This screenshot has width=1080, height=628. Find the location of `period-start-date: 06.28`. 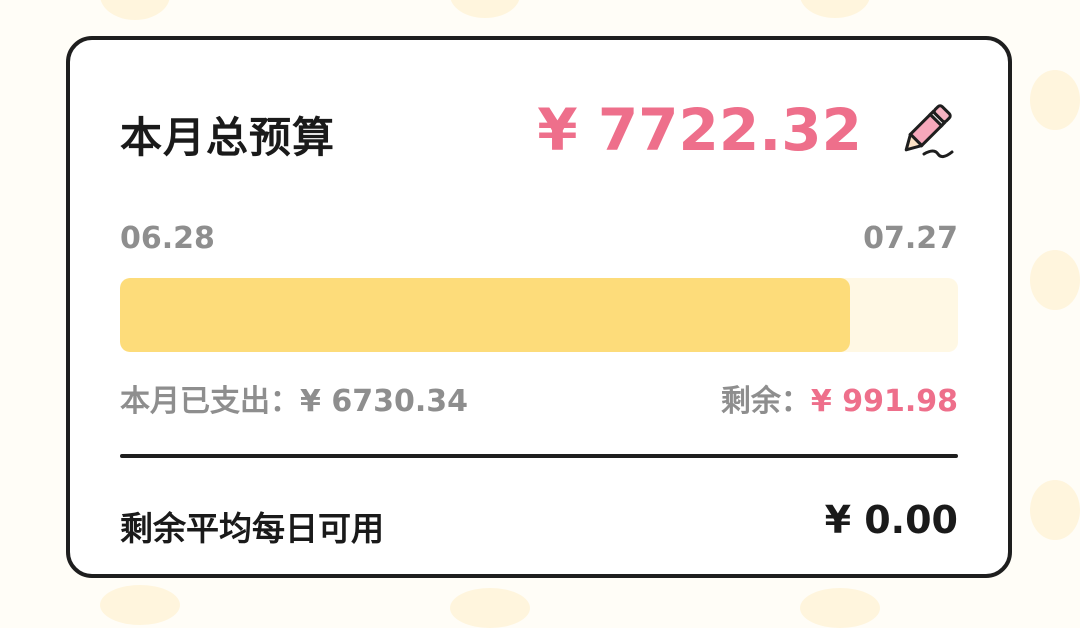

period-start-date: 06.28 is located at coordinates (167, 238).